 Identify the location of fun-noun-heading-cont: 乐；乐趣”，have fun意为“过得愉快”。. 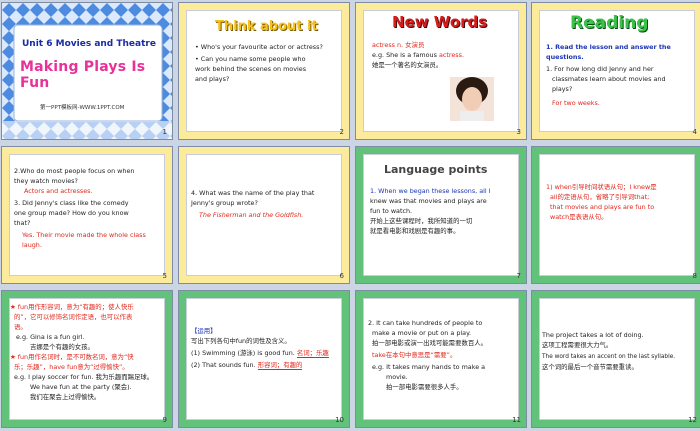
(71, 367).